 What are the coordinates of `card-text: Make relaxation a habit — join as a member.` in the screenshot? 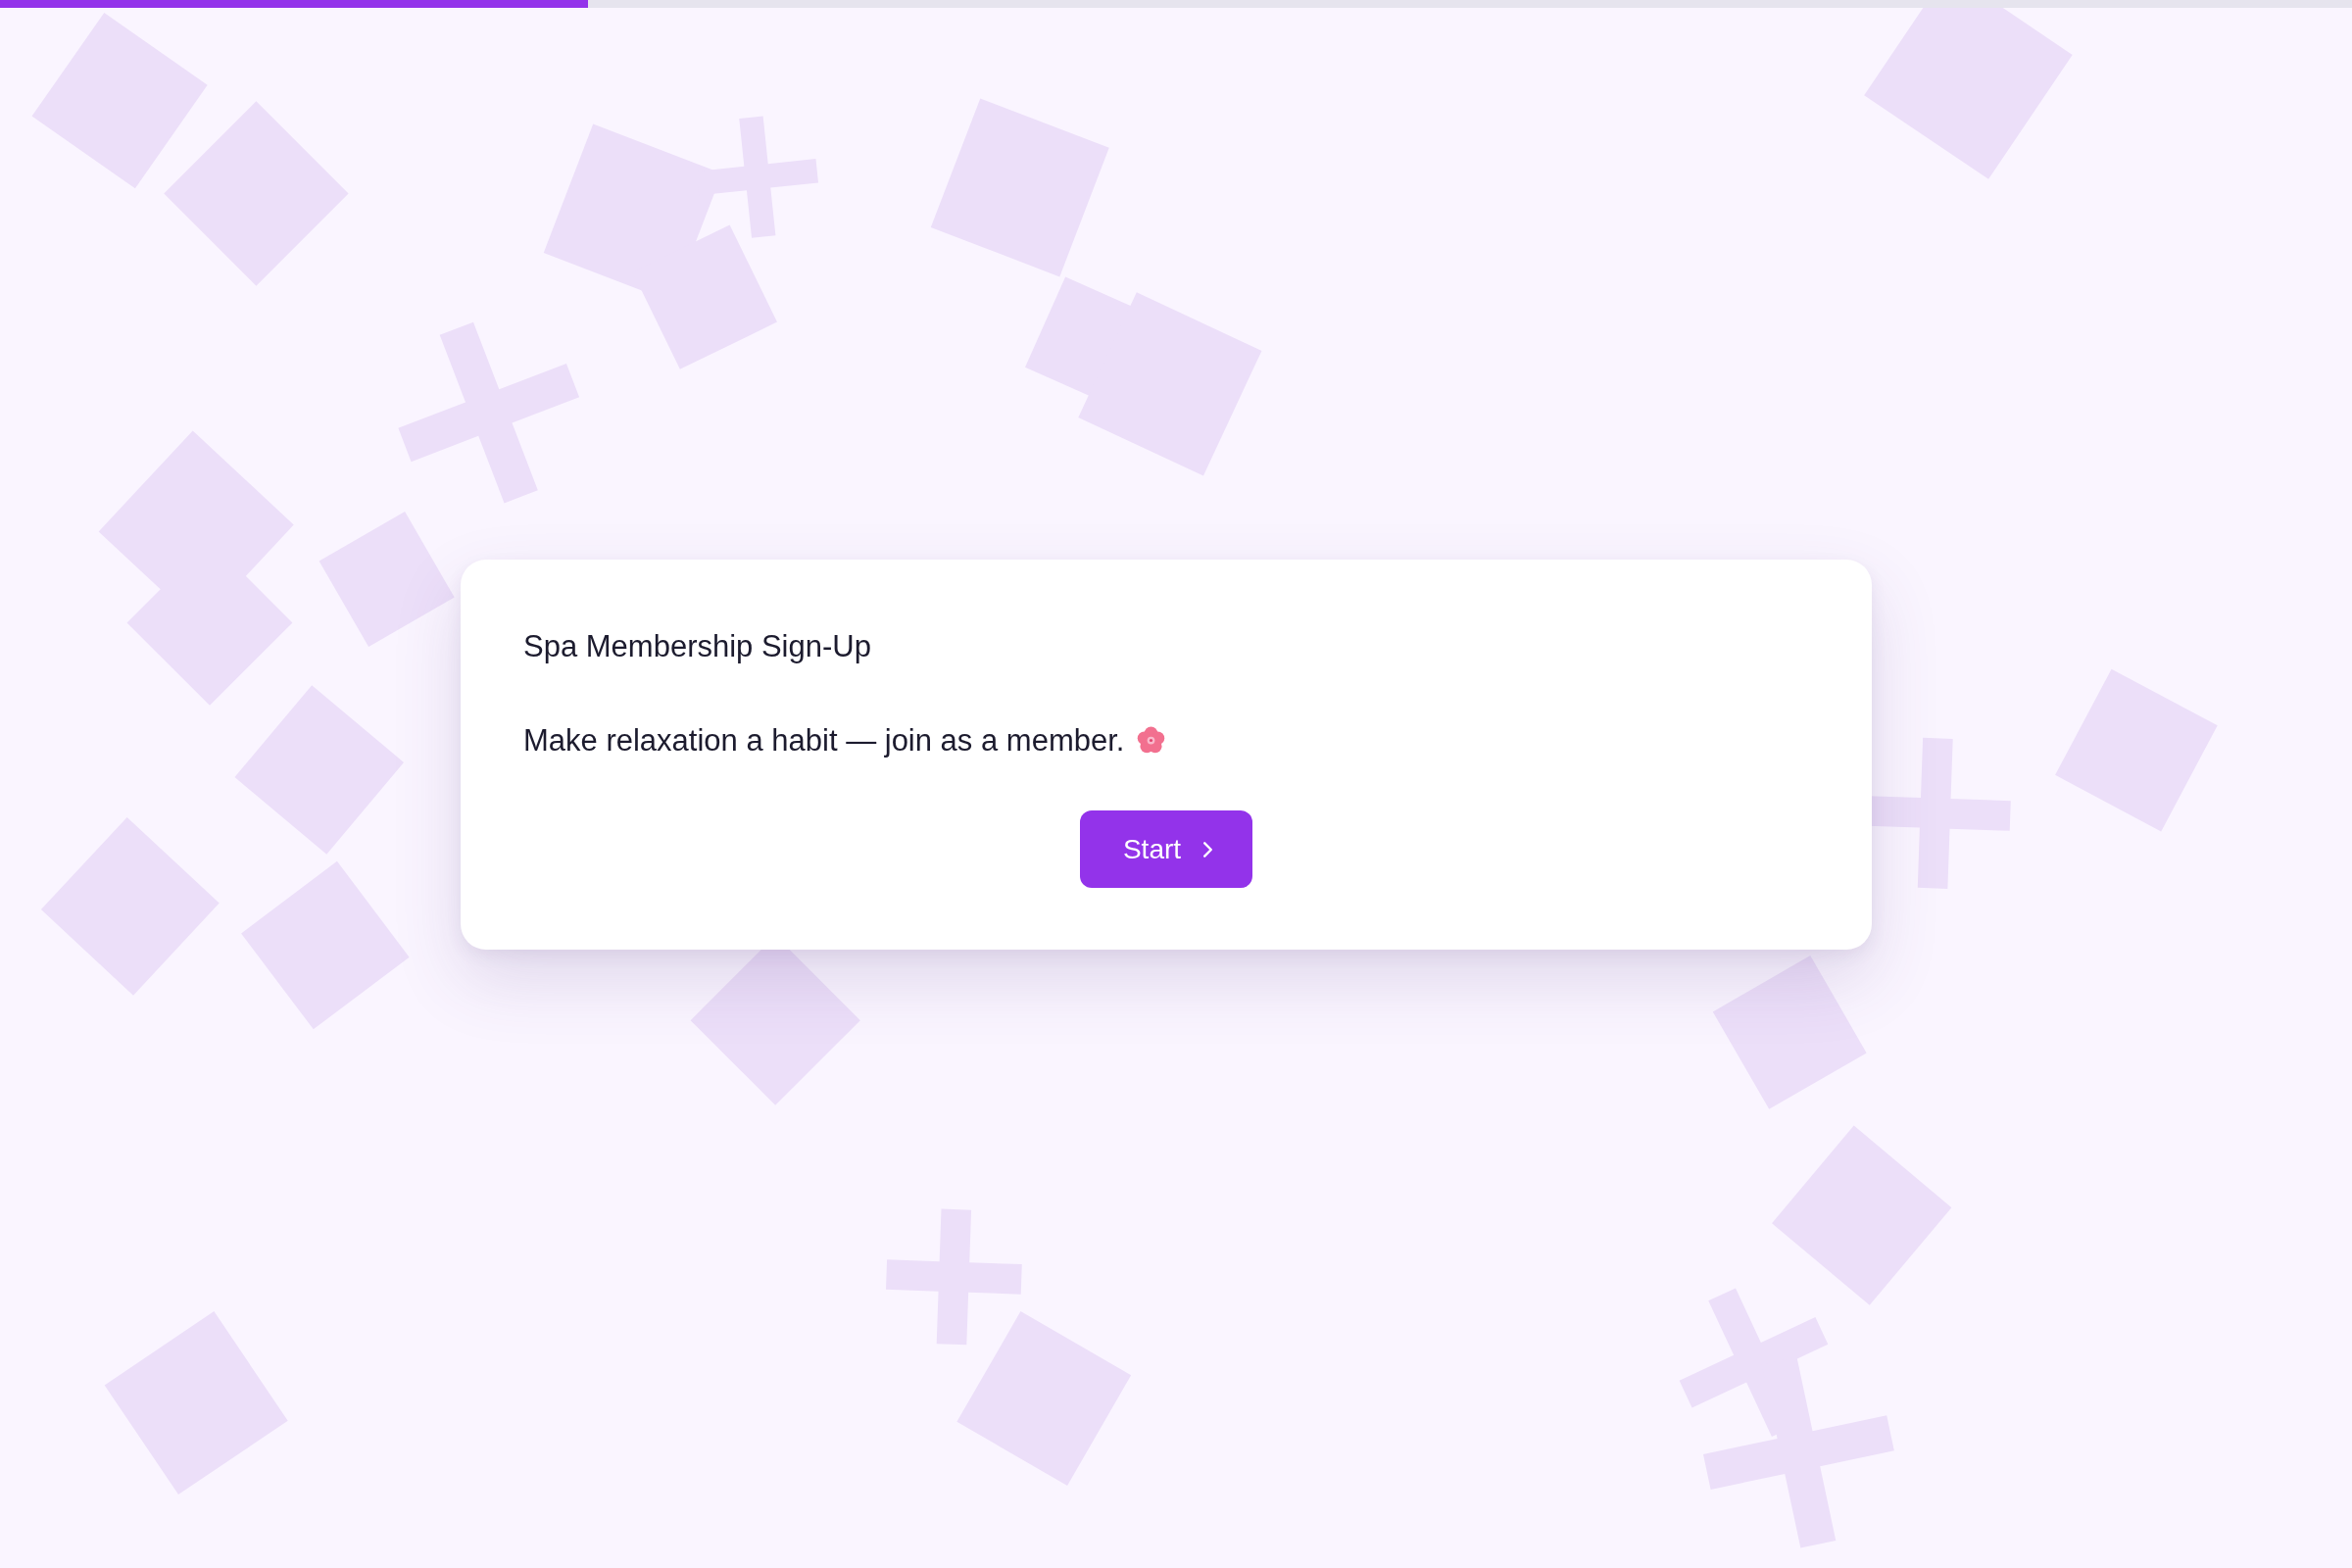 It's located at (824, 741).